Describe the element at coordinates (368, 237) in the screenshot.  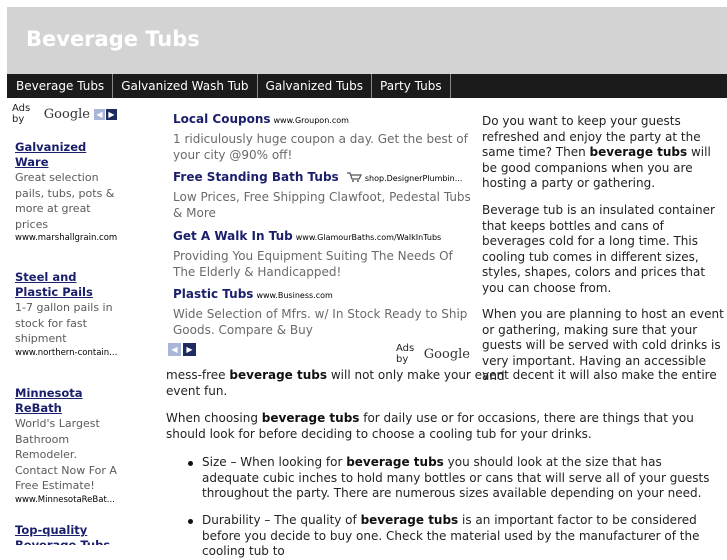
I see `inline-ad-url: www.GlamourBaths.com/WalkInTubs` at that location.